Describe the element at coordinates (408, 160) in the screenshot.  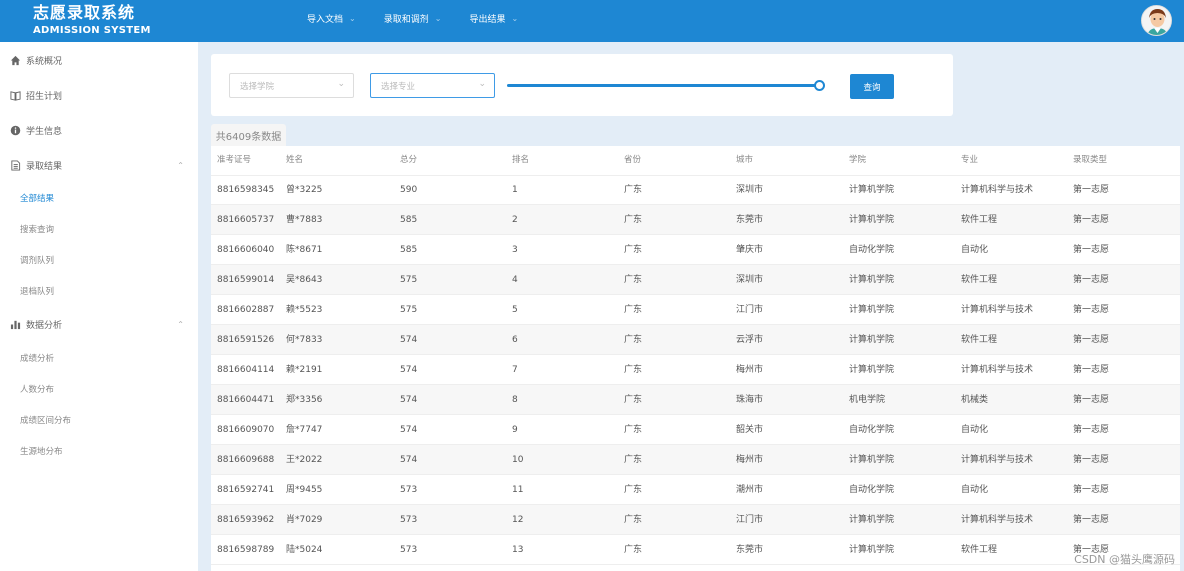
I see `column-header: 总分` at that location.